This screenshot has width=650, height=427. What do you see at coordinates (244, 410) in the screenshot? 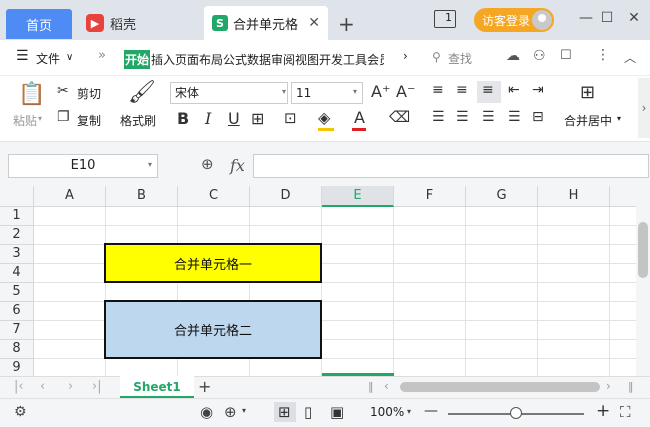
I see `layout-dropdown-icon: ▾` at bounding box center [244, 410].